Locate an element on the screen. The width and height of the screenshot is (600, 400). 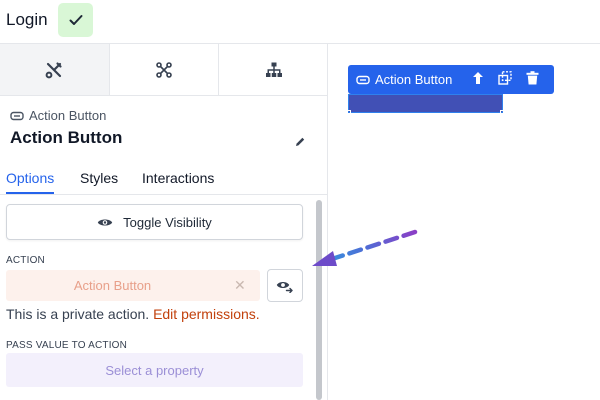
annotation-arrow is located at coordinates (365, 247).